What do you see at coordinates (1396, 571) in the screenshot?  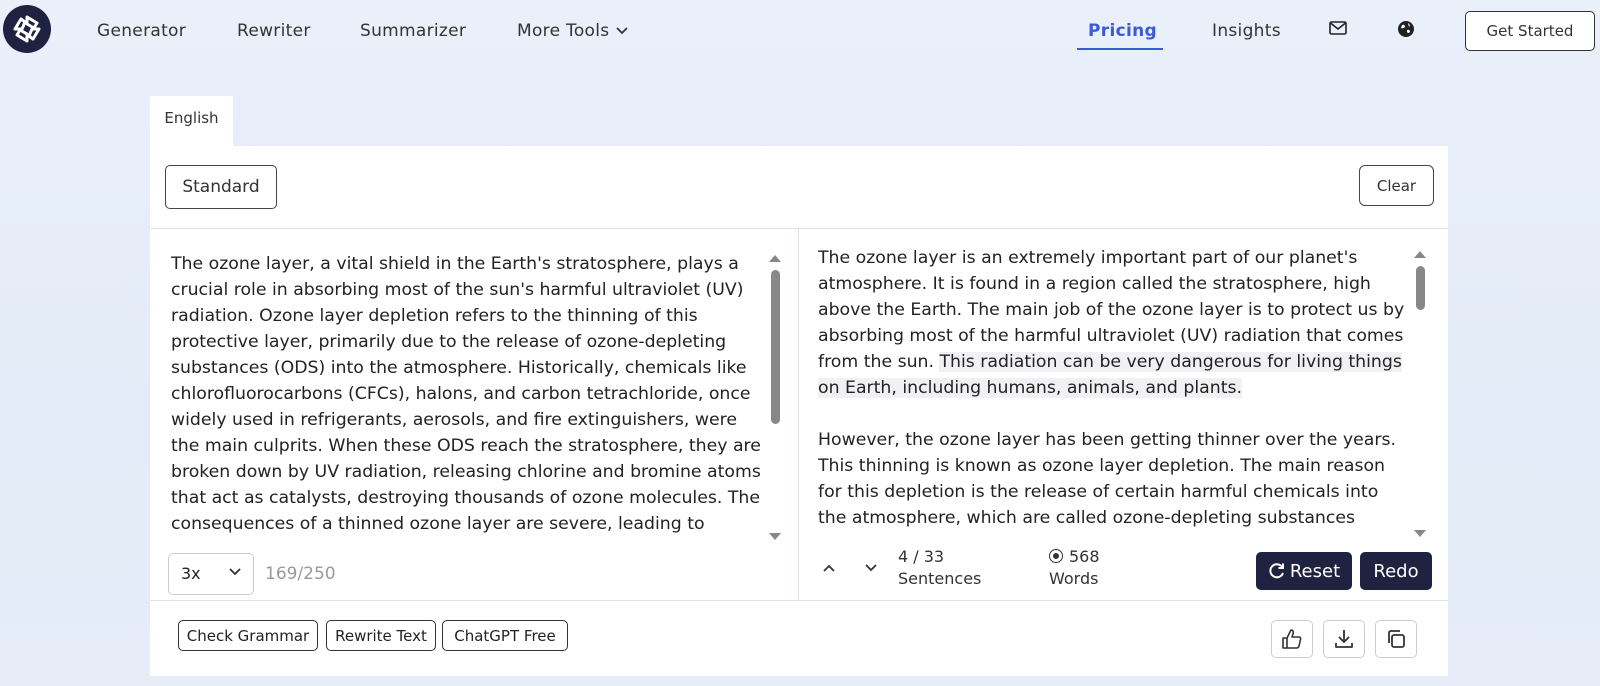 I see `redo-button: Redo` at bounding box center [1396, 571].